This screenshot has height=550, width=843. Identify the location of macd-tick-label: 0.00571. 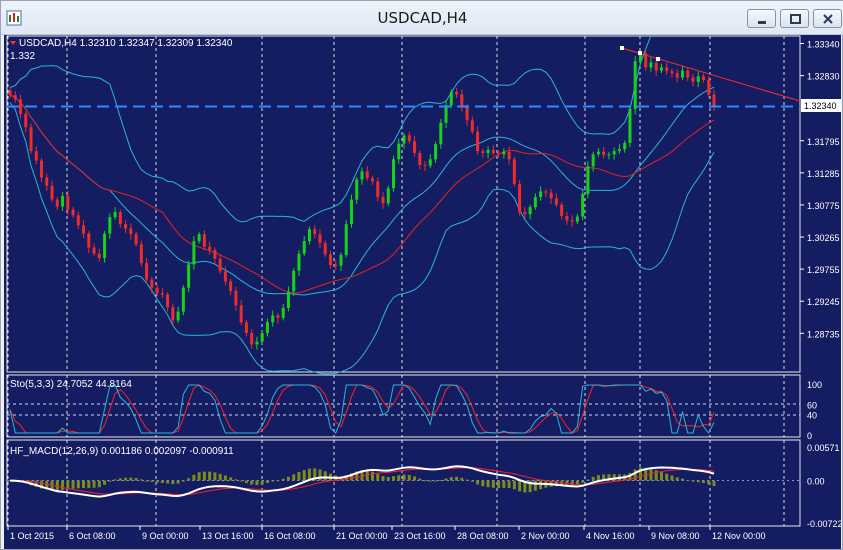
(823, 448).